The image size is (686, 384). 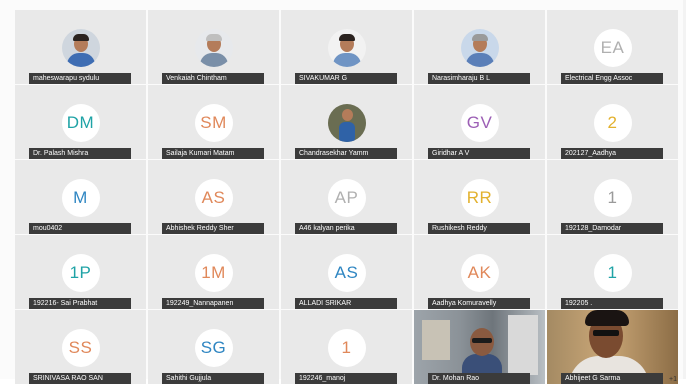 I want to click on participant-avatar: 1M, so click(x=213, y=273).